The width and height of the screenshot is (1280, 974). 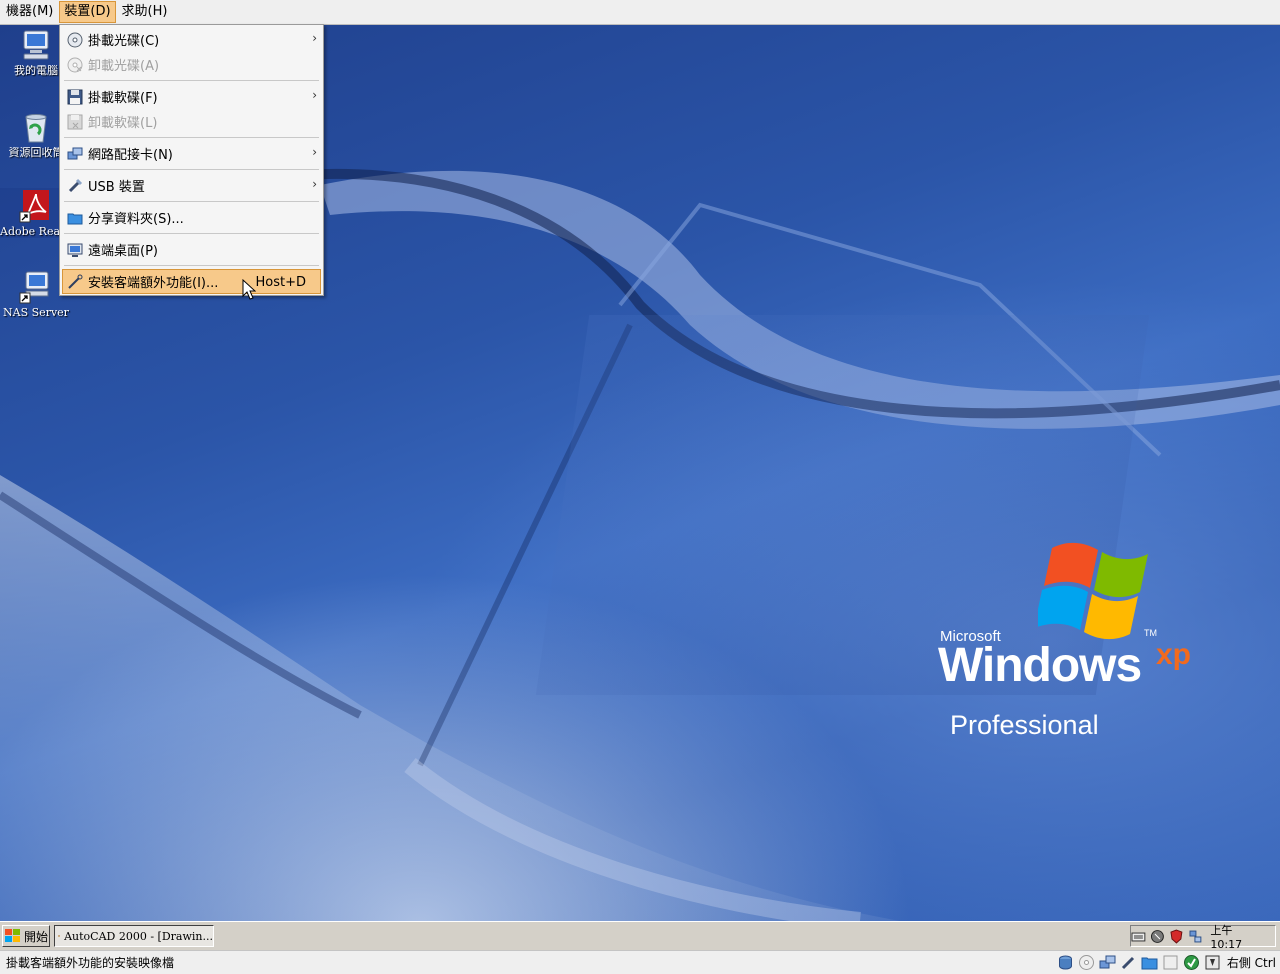 I want to click on host-status-bar: 掛載客端額外功能的安裝映像檔 右側 Ctrl, so click(x=640, y=962).